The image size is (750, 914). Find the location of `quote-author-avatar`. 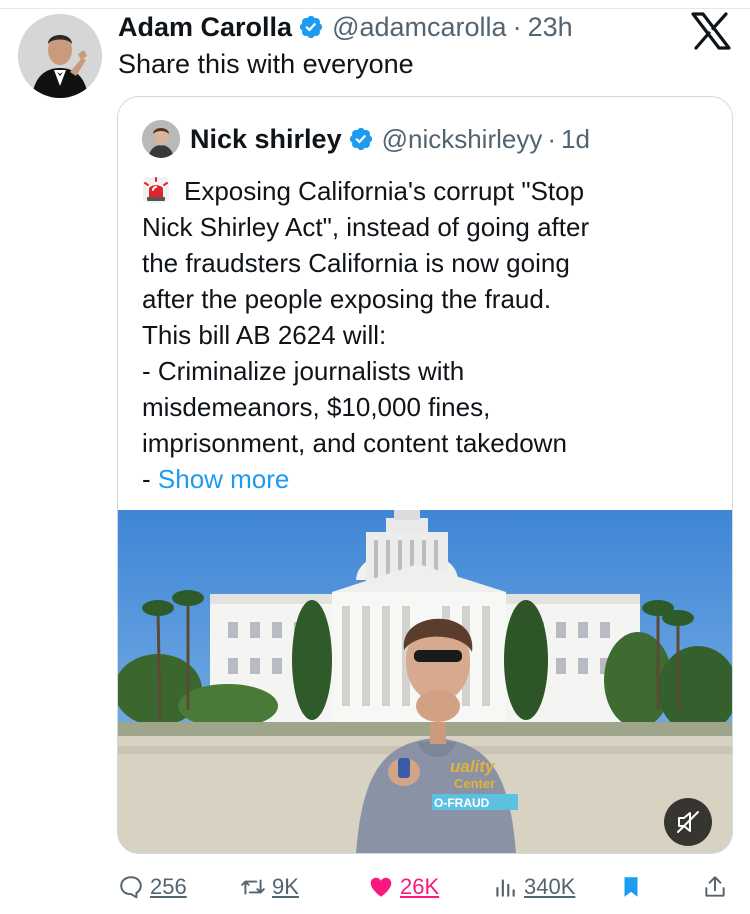

quote-author-avatar is located at coordinates (161, 139).